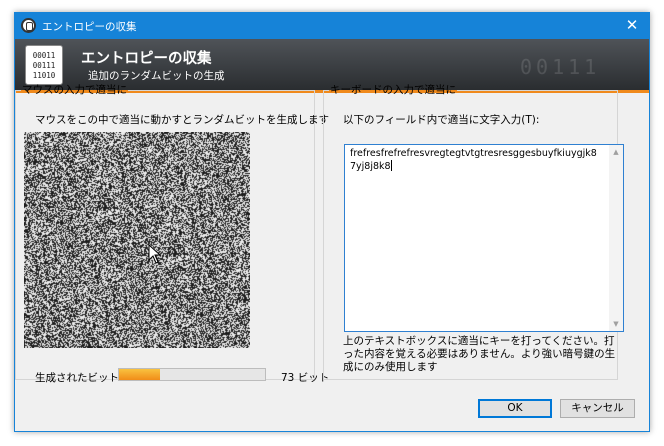 The image size is (664, 446). I want to click on window-title: エントロピーの収集, so click(89, 27).